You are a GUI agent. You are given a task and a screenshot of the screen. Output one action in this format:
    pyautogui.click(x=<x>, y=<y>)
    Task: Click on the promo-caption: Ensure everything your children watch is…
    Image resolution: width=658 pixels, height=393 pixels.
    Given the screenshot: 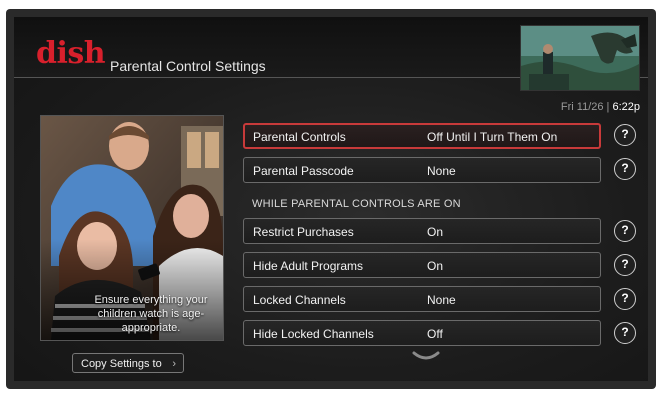 What is the action you would take?
    pyautogui.click(x=151, y=314)
    